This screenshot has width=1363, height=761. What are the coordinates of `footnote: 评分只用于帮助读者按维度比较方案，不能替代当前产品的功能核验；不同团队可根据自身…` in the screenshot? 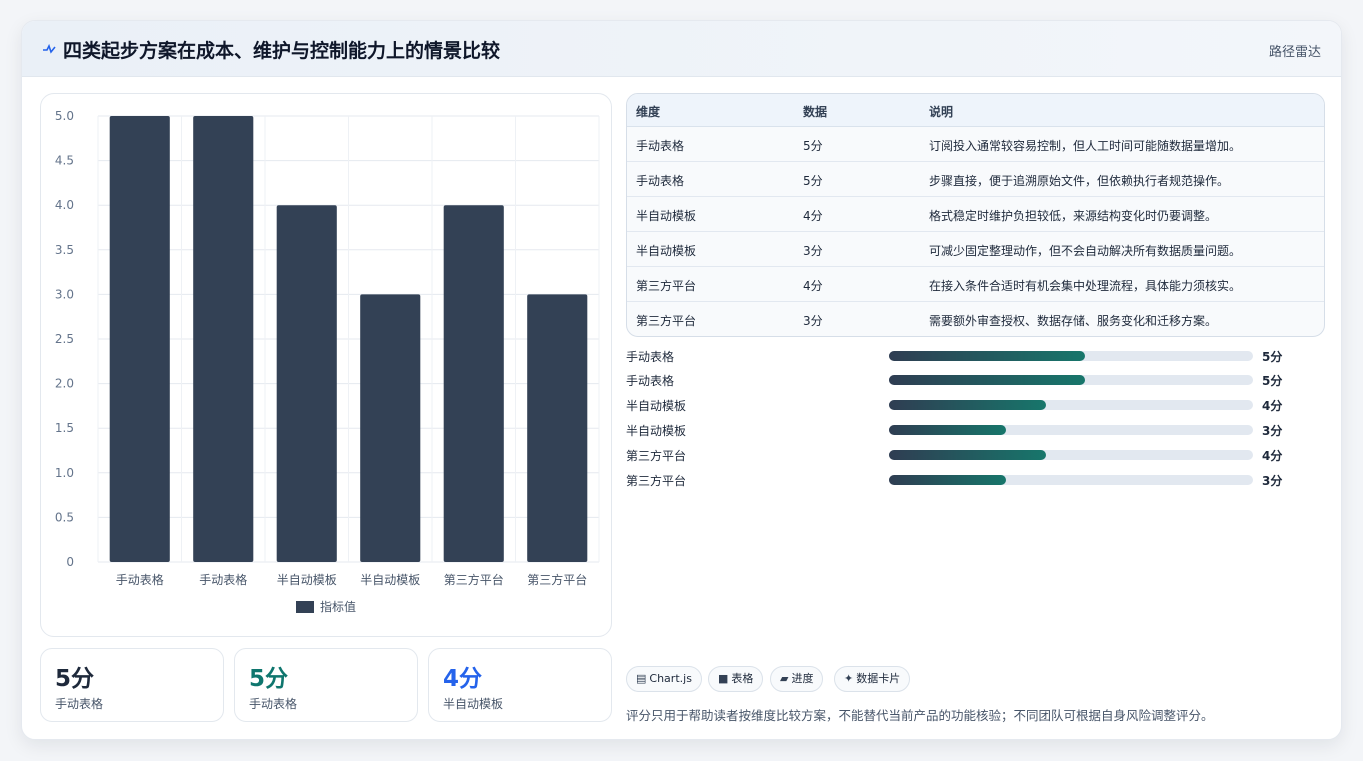 It's located at (920, 715).